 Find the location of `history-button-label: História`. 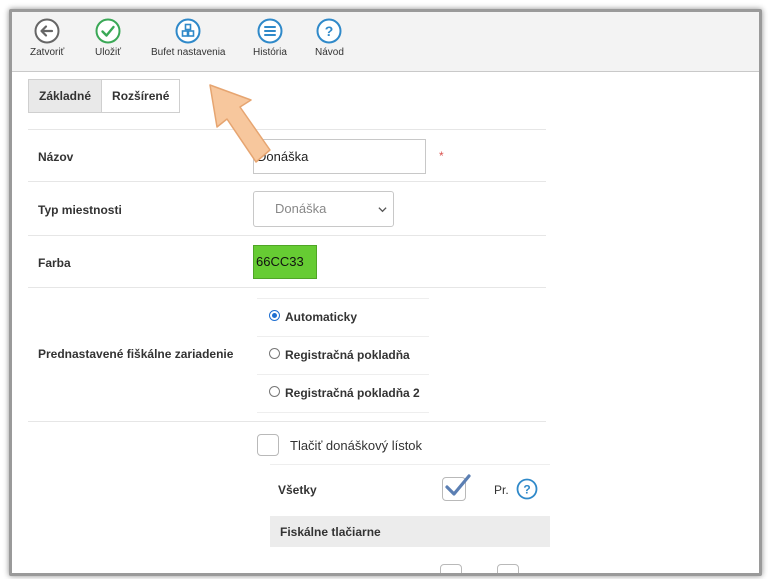

history-button-label: História is located at coordinates (270, 52).